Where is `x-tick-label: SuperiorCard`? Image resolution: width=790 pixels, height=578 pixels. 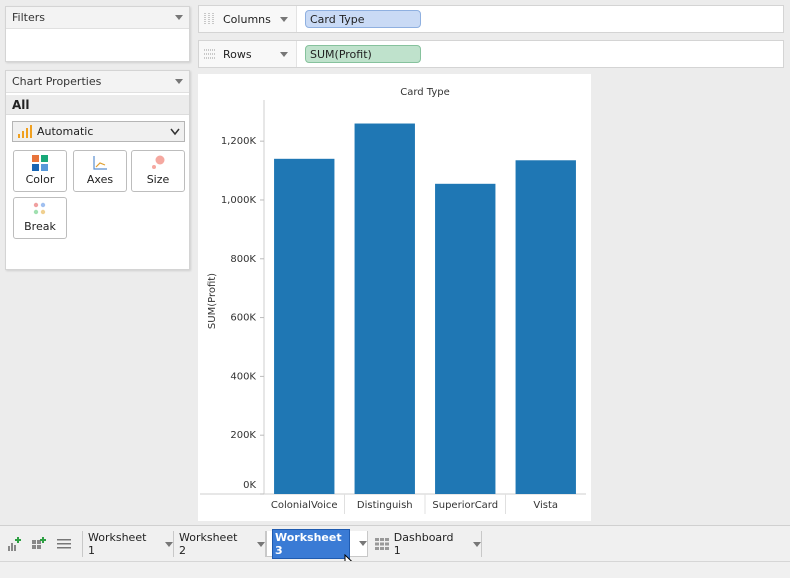
x-tick-label: SuperiorCard is located at coordinates (465, 505).